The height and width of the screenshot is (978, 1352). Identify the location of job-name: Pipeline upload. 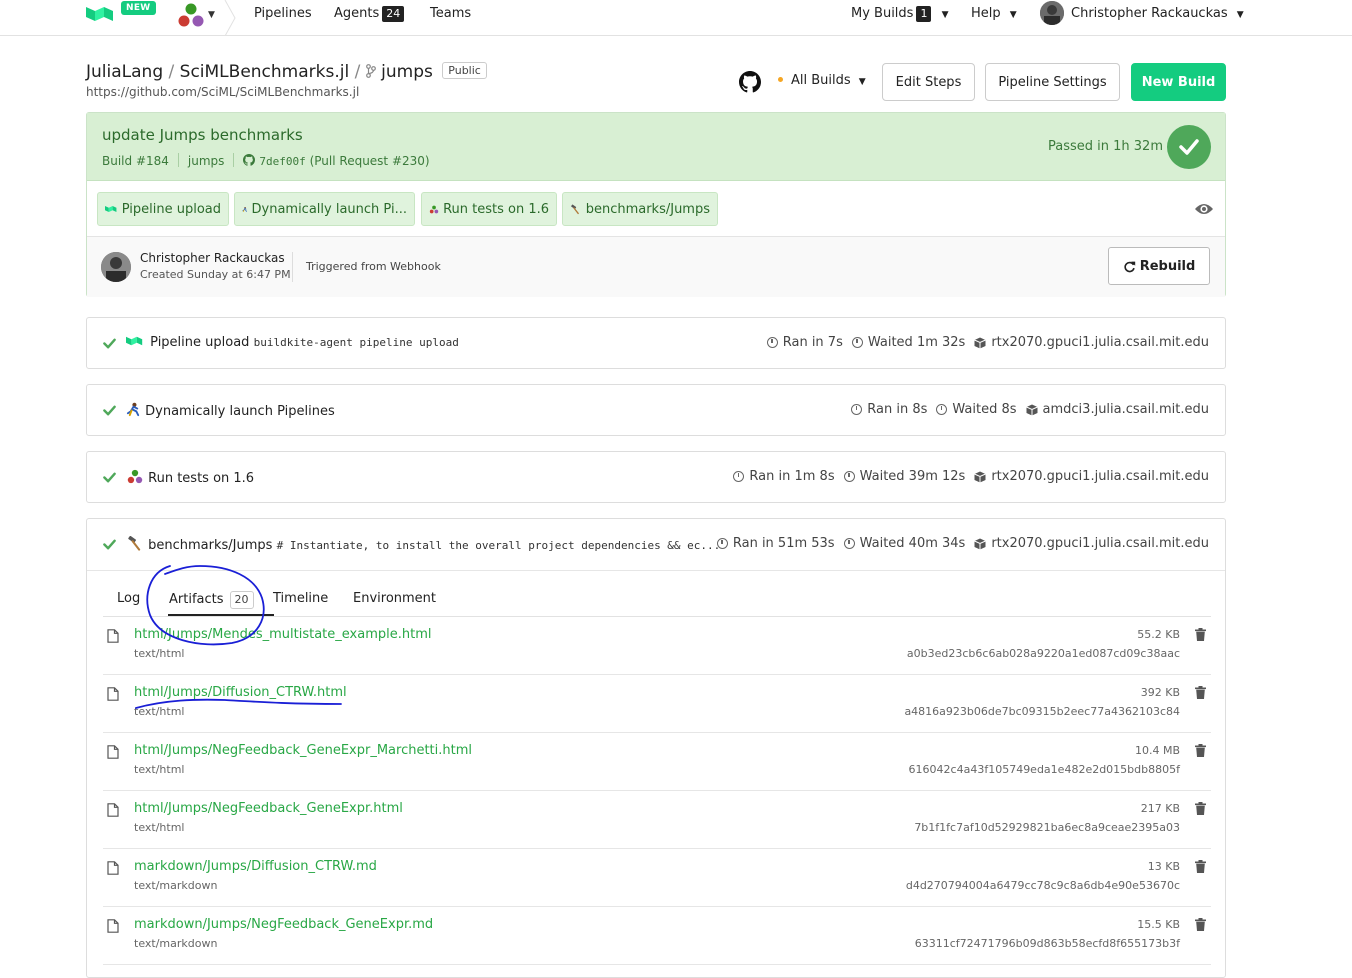
(200, 342).